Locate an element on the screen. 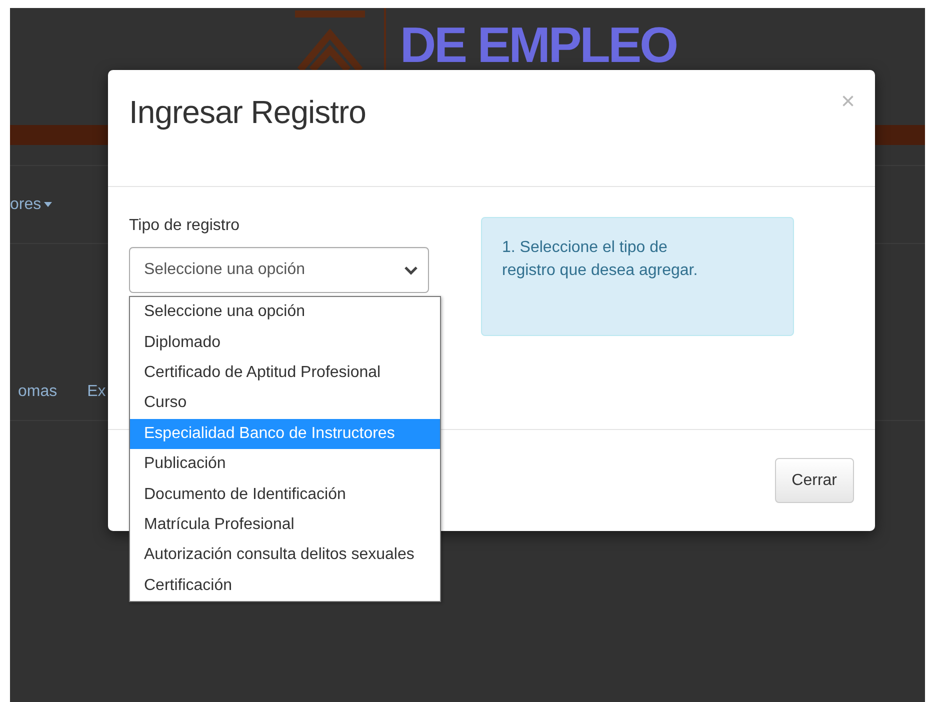  tab: omas is located at coordinates (38, 392).